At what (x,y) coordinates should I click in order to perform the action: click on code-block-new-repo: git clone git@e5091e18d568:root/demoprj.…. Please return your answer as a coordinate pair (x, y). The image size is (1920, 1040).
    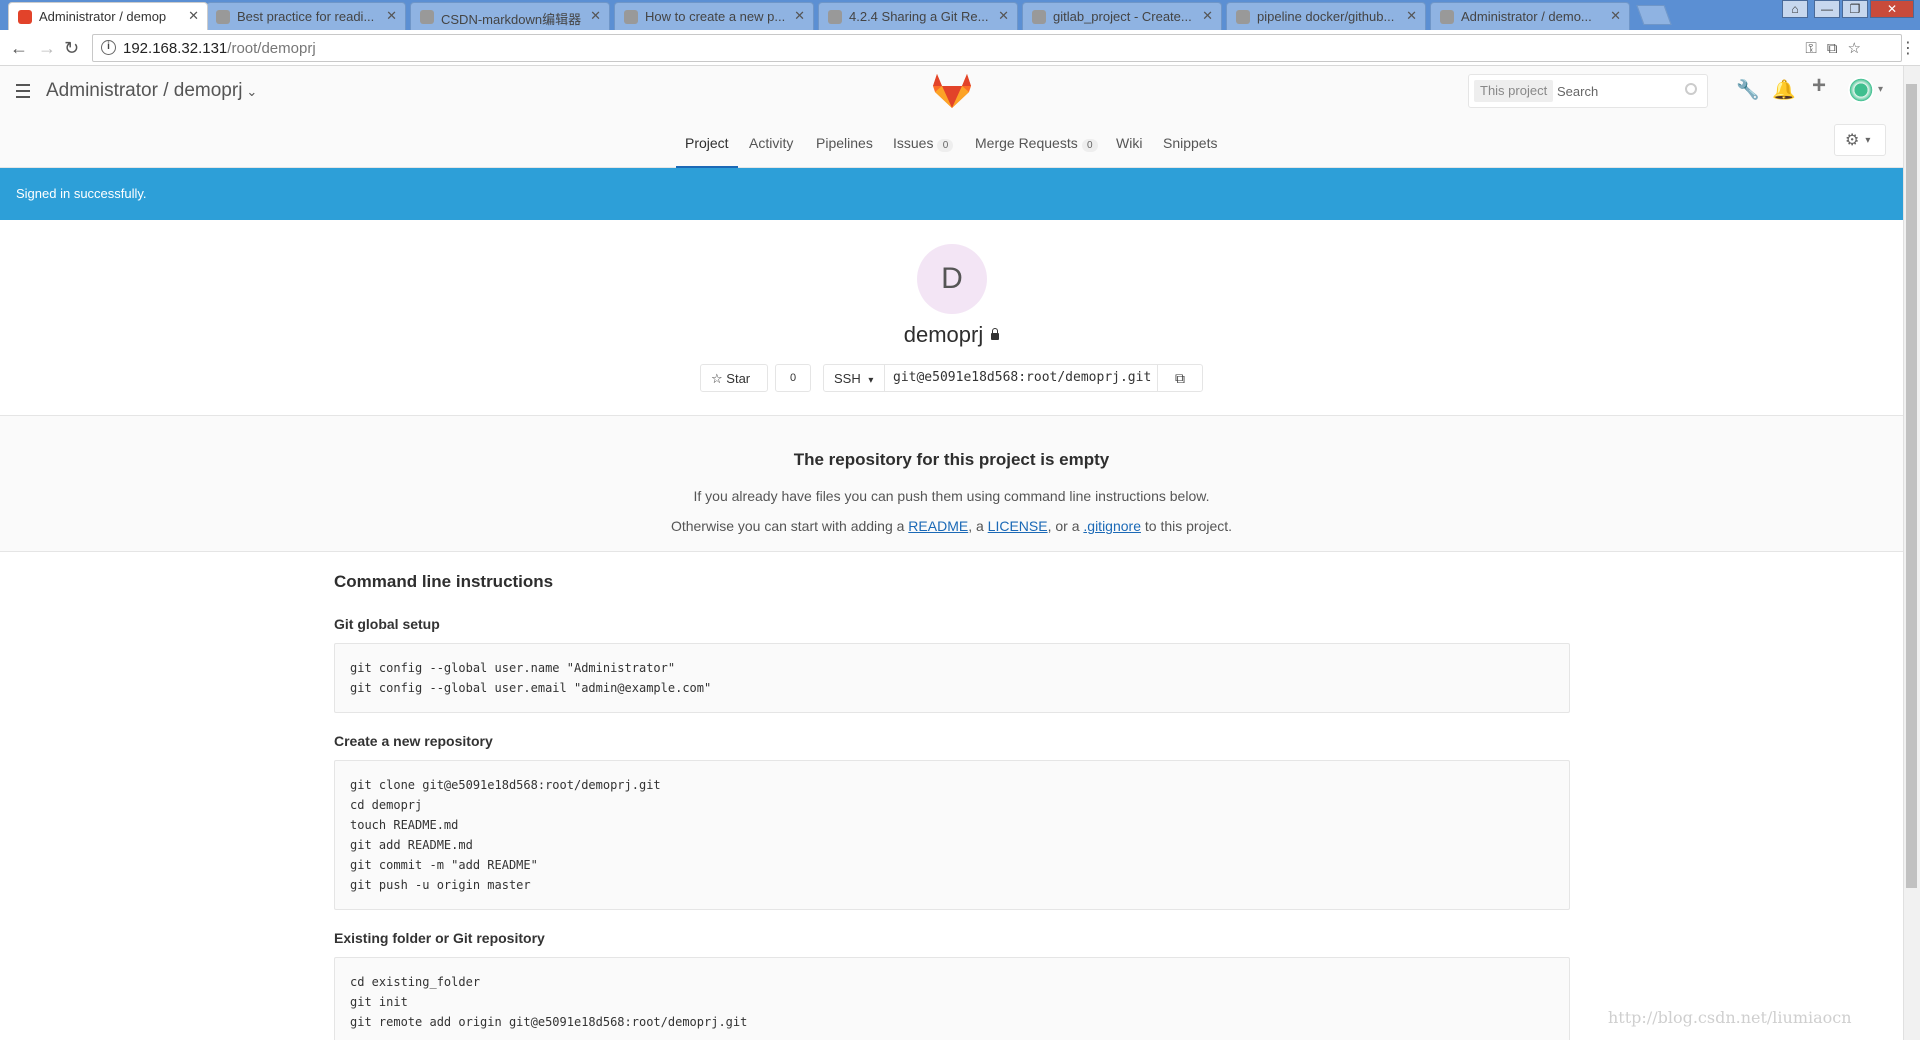
    Looking at the image, I should click on (952, 835).